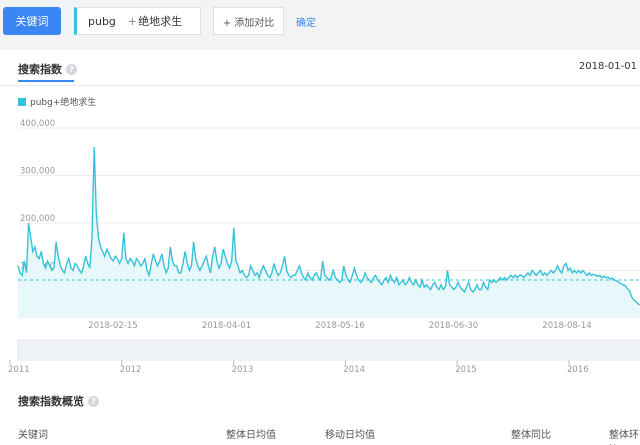 The height and width of the screenshot is (445, 640). I want to click on summary-header-mobile-avg: 移动日均值, so click(350, 435).